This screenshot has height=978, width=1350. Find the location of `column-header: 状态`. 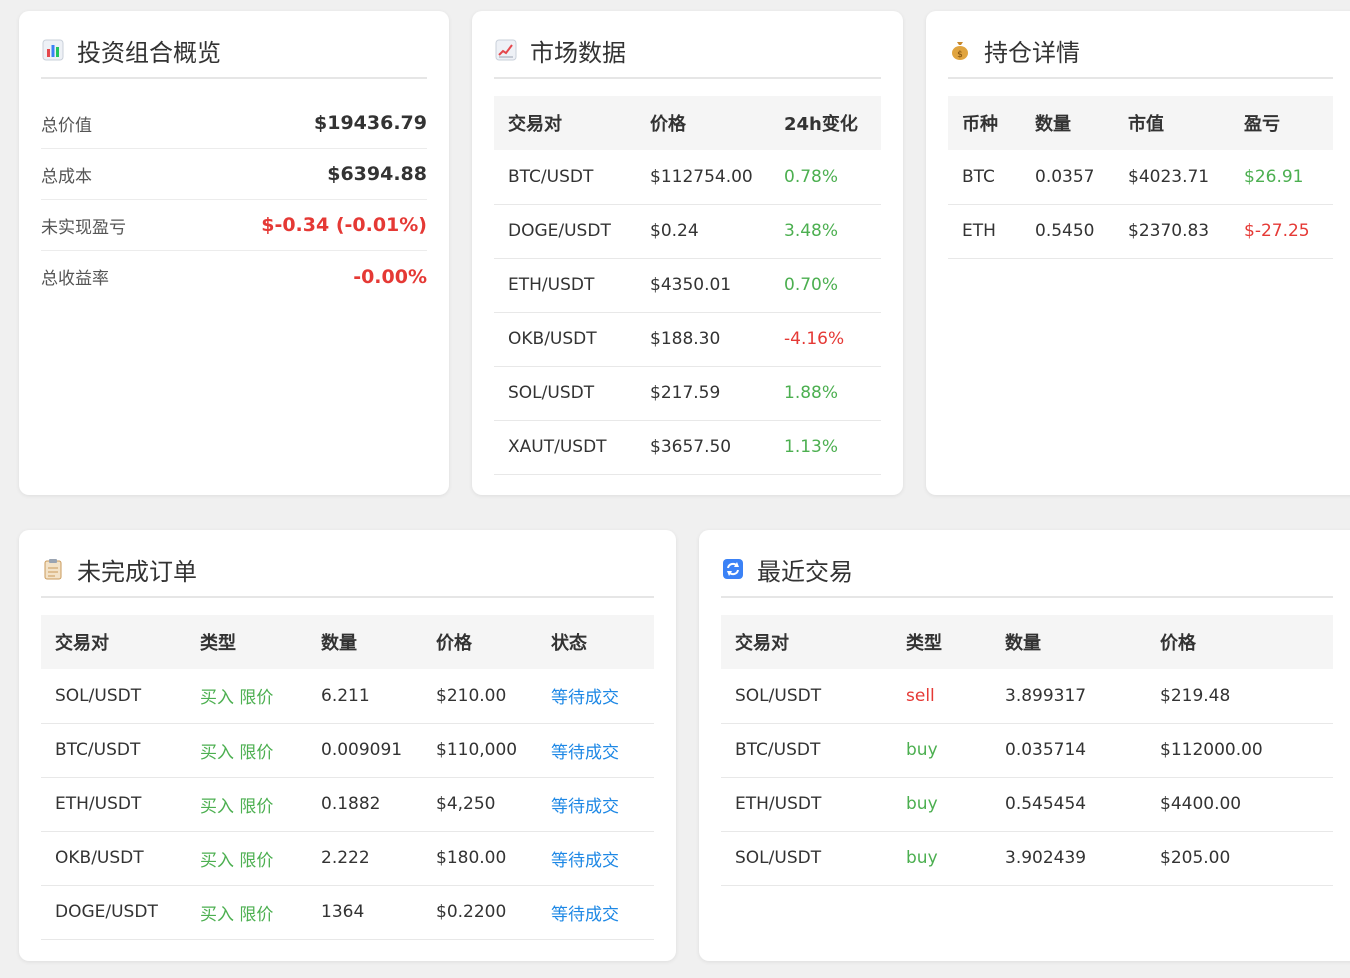

column-header: 状态 is located at coordinates (595, 642).